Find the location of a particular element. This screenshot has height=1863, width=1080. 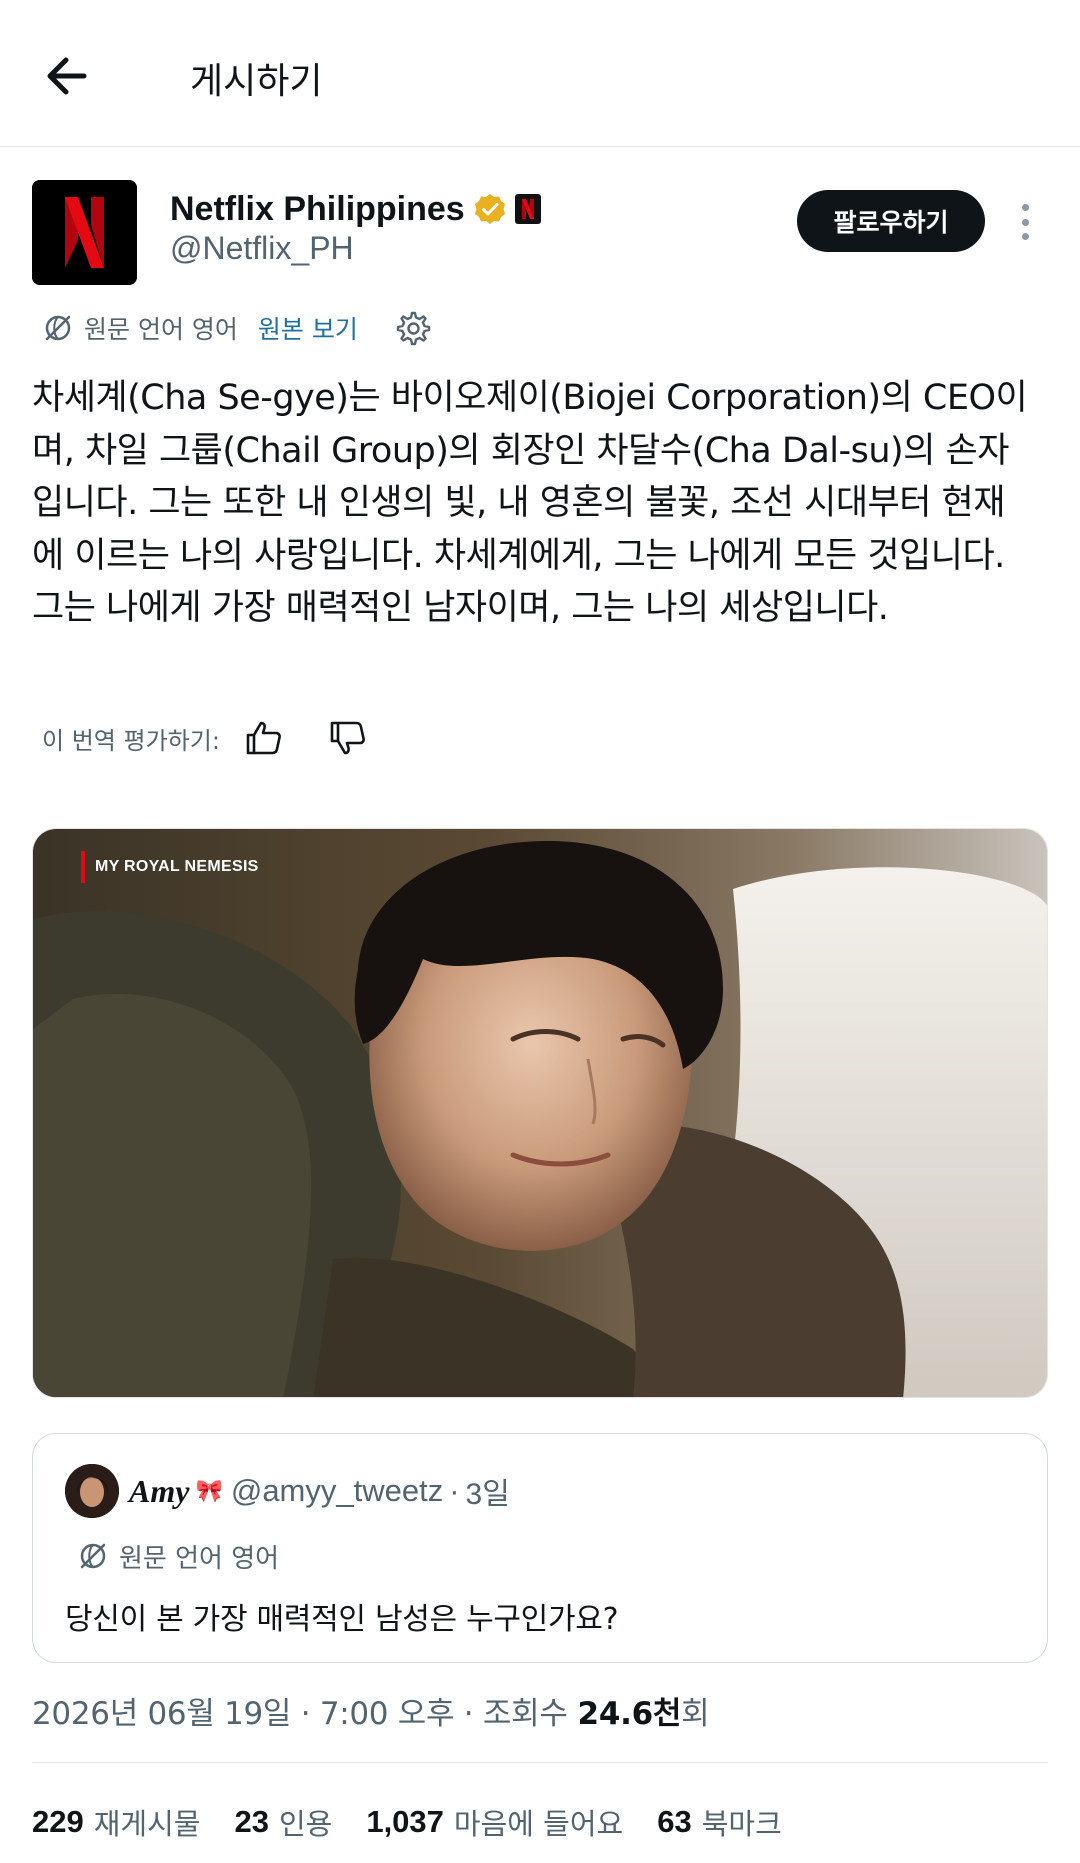

translation-info-row: 원문 언어 영어 원본 보기 is located at coordinates (237, 328).